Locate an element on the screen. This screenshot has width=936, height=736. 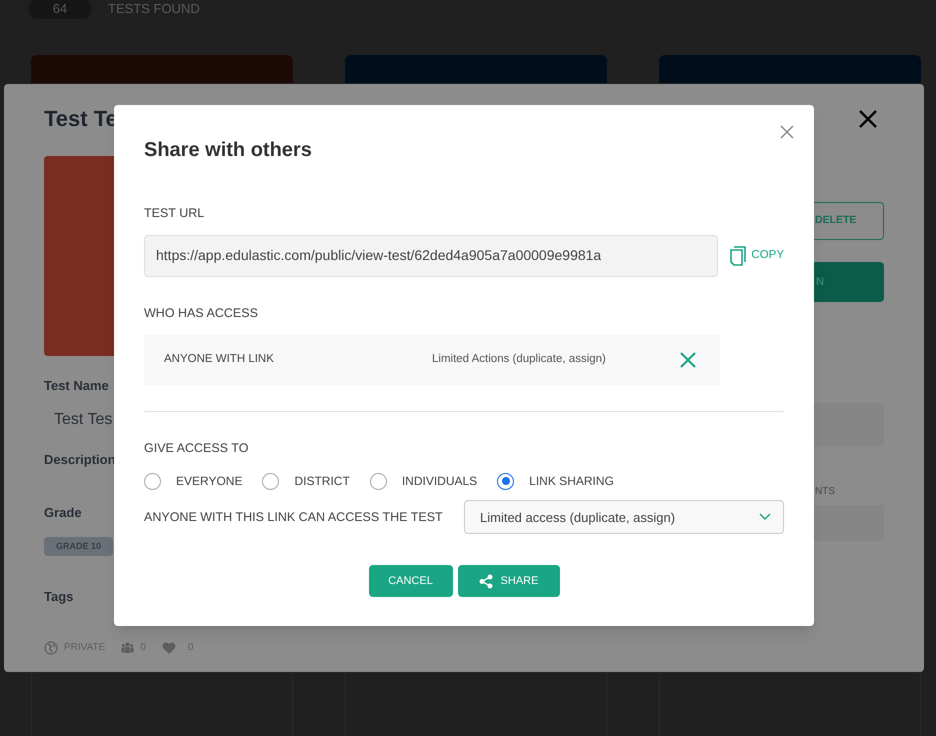
field-label: ANYONE WITH THIS LINK CAN ACCESS THE TEST is located at coordinates (293, 517).